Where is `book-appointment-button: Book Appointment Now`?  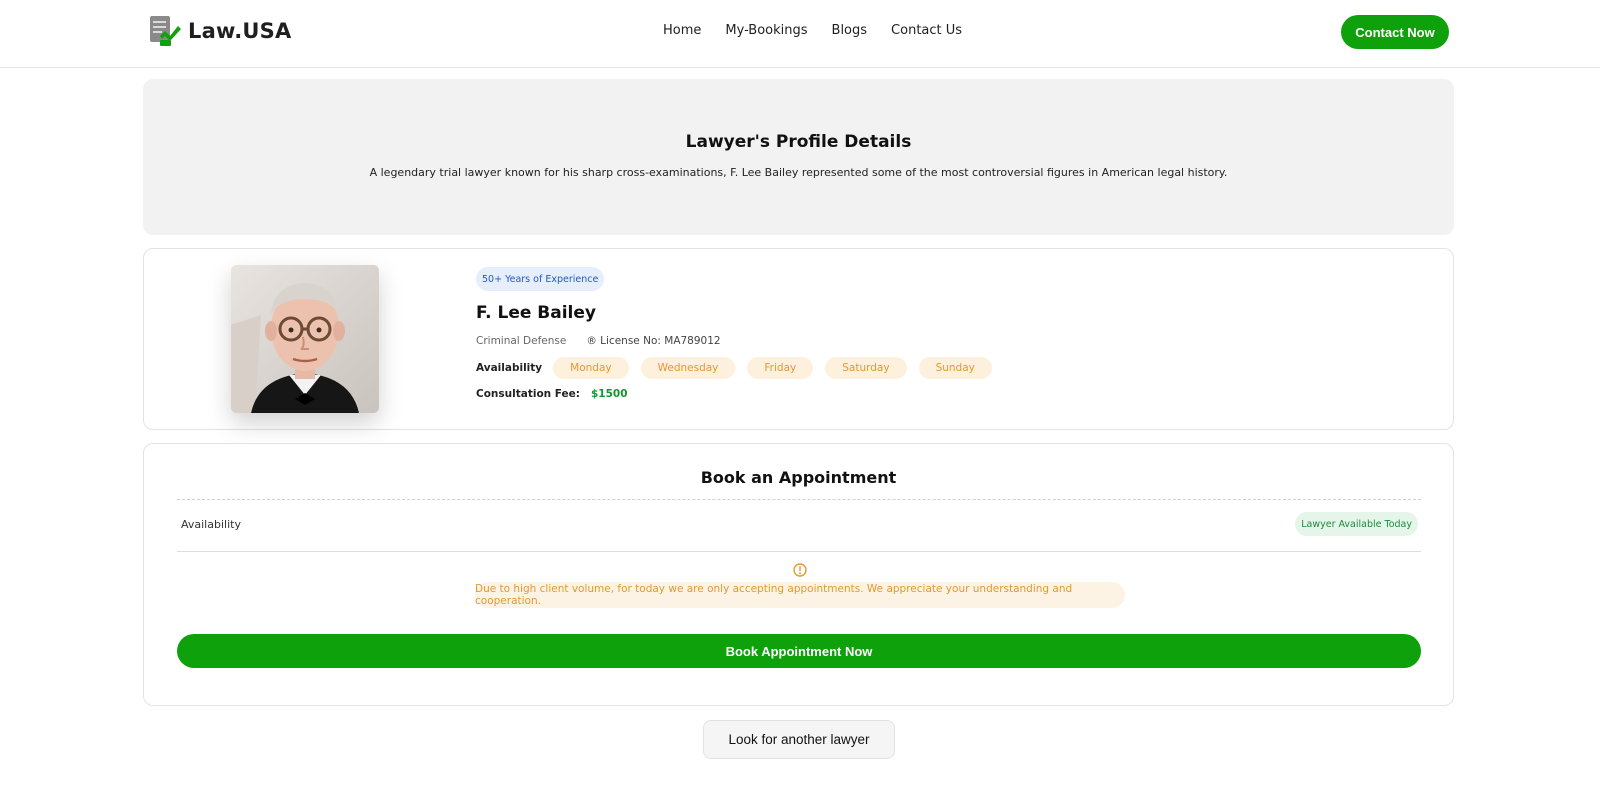 book-appointment-button: Book Appointment Now is located at coordinates (799, 651).